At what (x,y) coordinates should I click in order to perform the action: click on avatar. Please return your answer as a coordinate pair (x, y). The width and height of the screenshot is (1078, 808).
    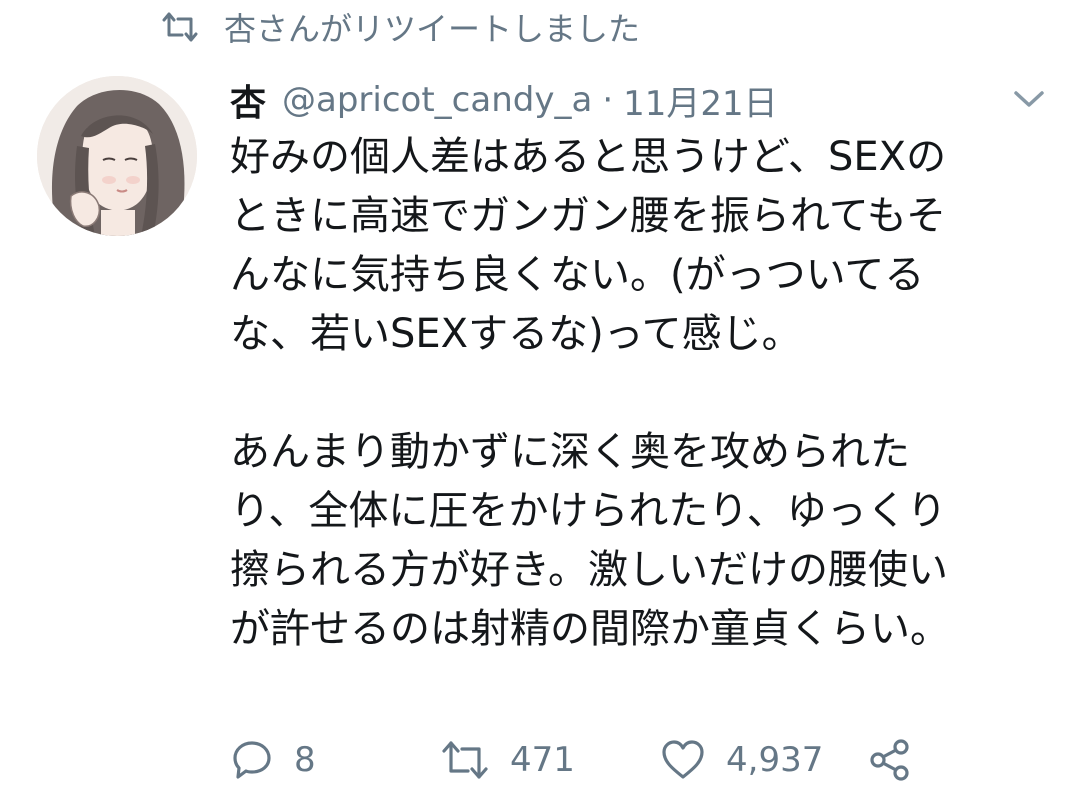
    Looking at the image, I should click on (117, 156).